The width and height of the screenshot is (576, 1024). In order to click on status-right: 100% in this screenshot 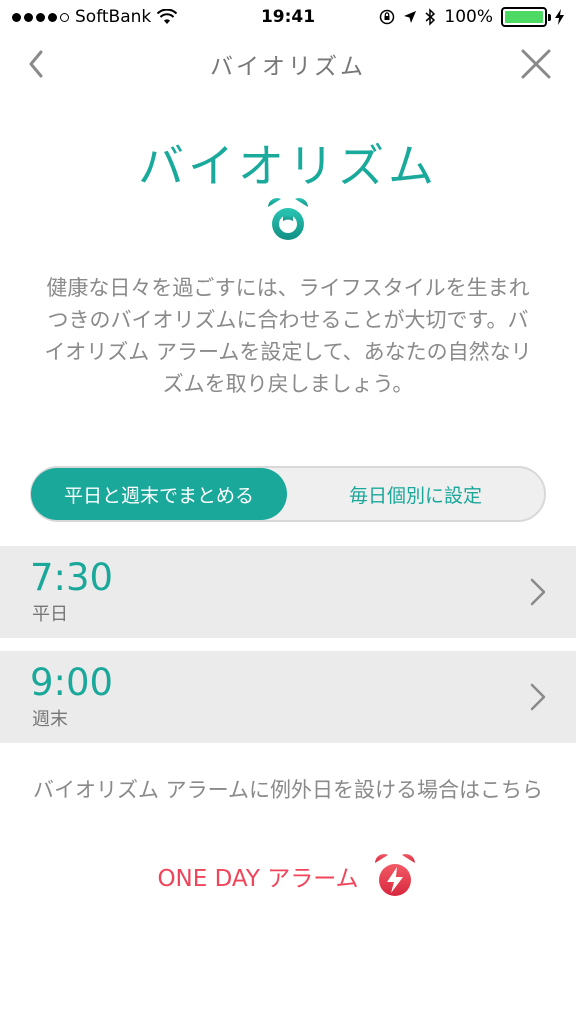, I will do `click(471, 17)`.